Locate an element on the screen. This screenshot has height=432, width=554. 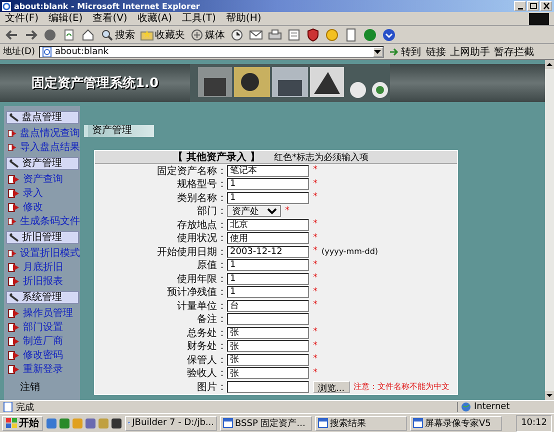
sidebar-link: 修改密码 is located at coordinates (43, 355).